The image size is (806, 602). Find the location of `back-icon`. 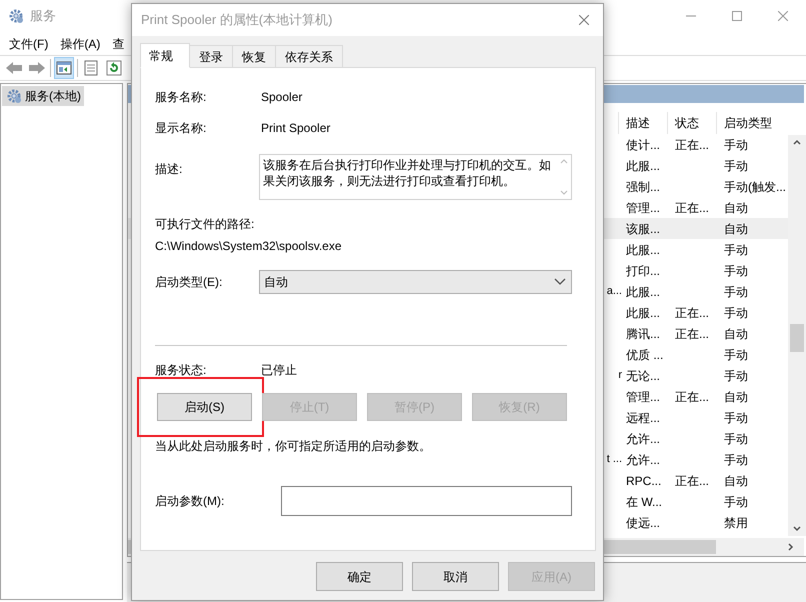

back-icon is located at coordinates (14, 68).